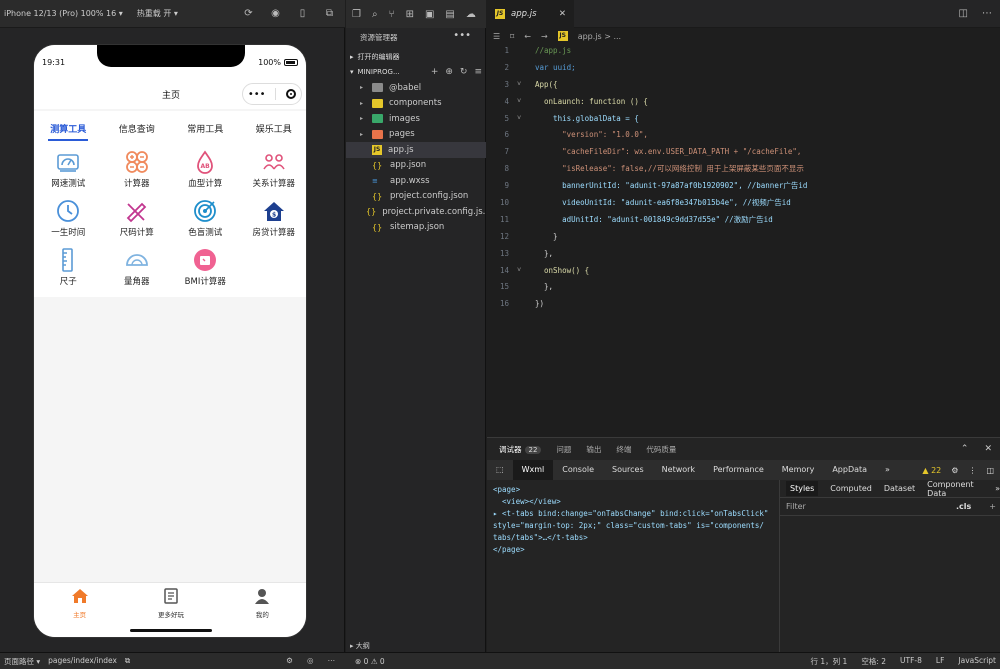  Describe the element at coordinates (416, 119) in the screenshot. I see `file-item: ▸ images` at that location.